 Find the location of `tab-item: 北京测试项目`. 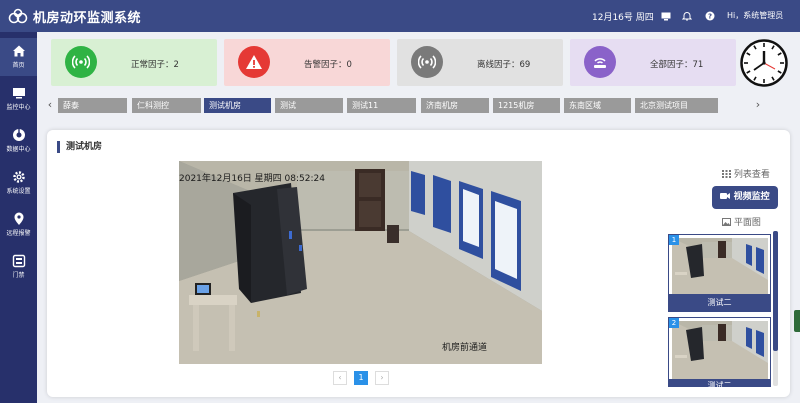

tab-item: 北京测试项目 is located at coordinates (676, 105).